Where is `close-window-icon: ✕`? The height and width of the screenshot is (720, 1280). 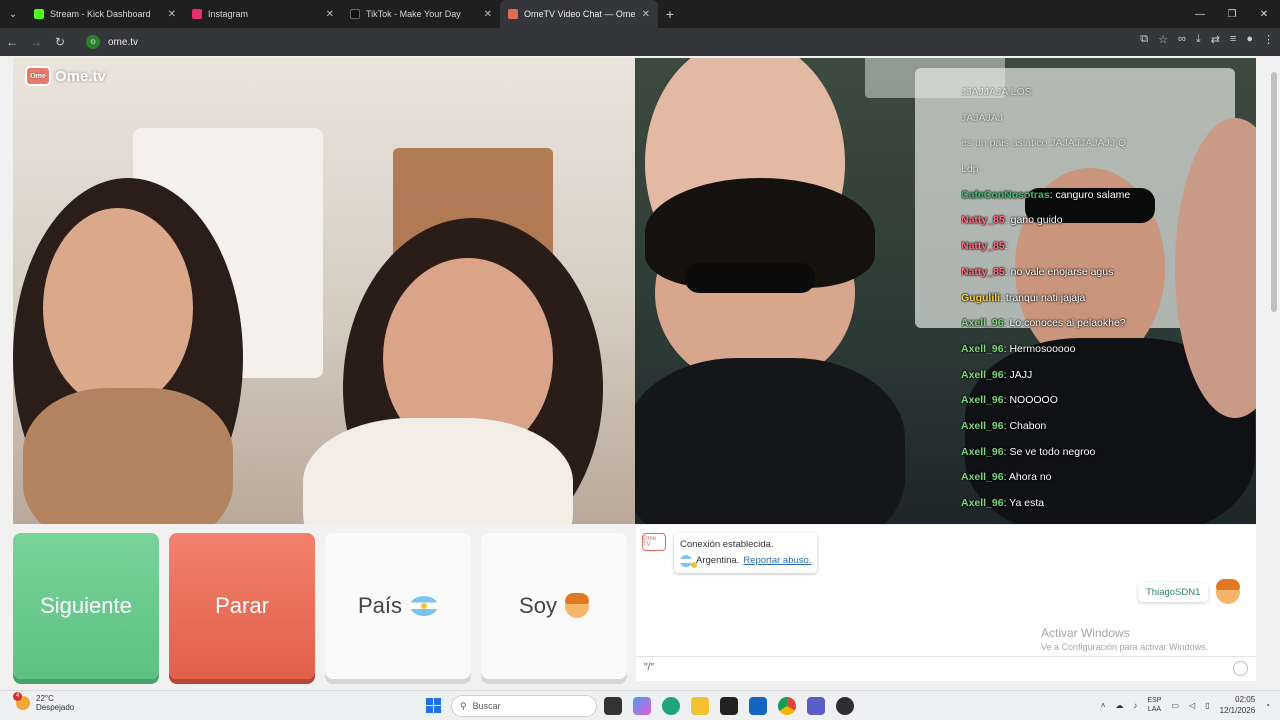
close-window-icon: ✕ is located at coordinates (1264, 14).